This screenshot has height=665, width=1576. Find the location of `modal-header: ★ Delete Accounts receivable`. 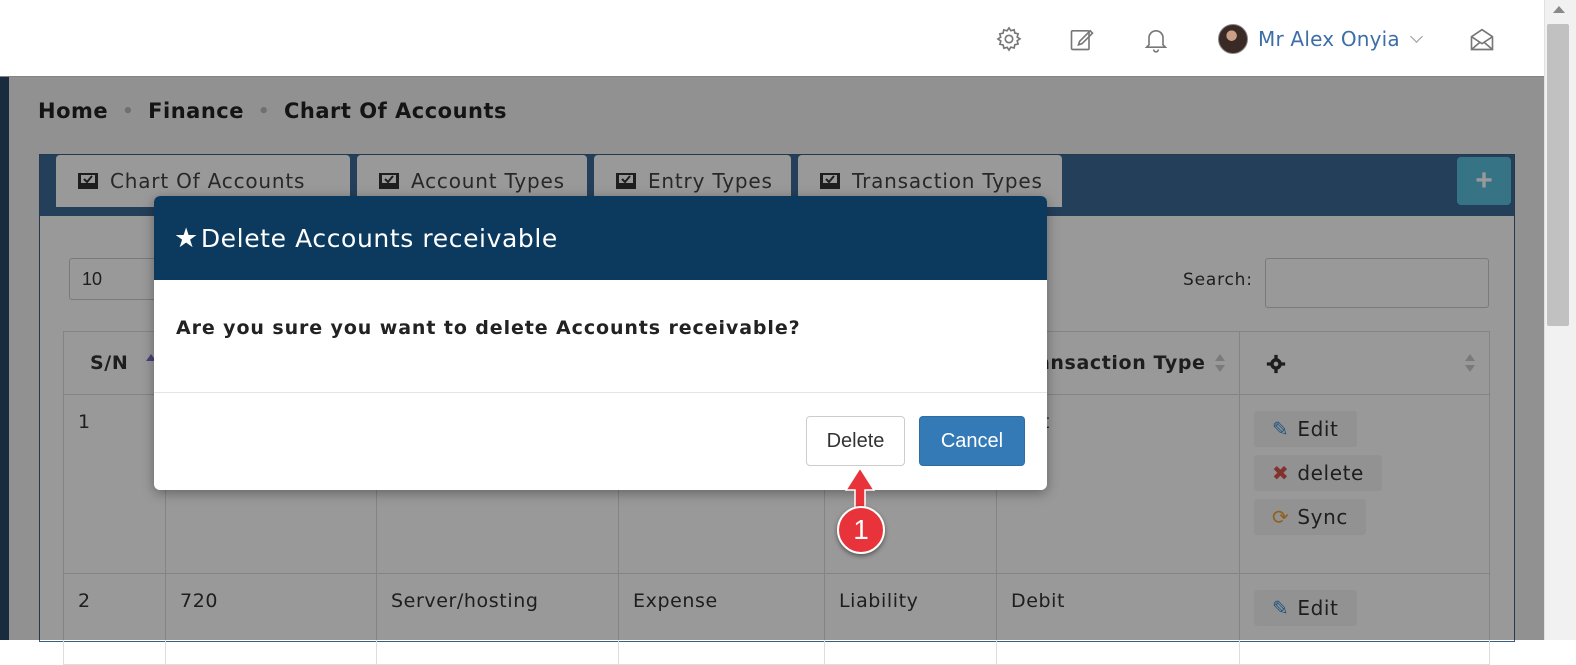

modal-header: ★ Delete Accounts receivable is located at coordinates (600, 238).